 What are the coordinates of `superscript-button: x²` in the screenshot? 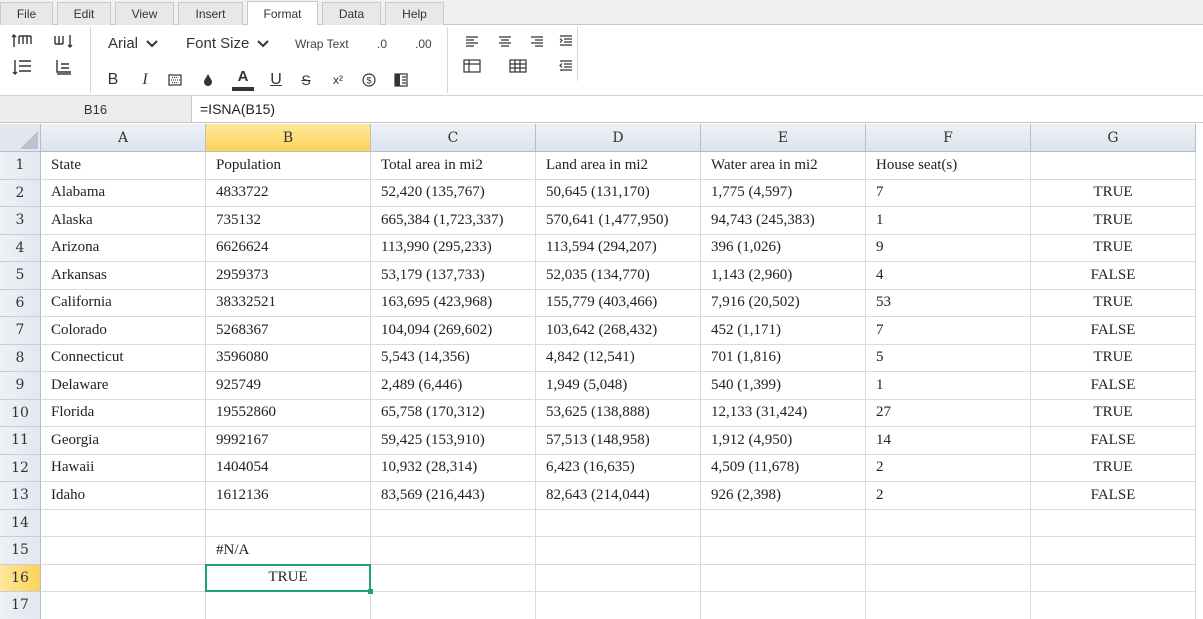 It's located at (338, 80).